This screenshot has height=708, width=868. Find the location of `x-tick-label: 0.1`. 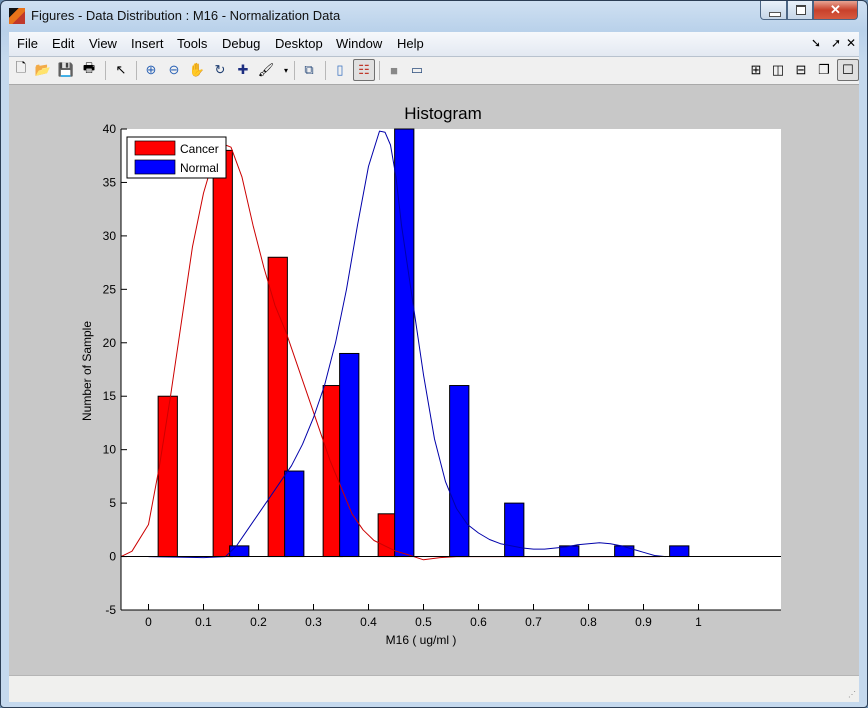

x-tick-label: 0.1 is located at coordinates (203, 622).